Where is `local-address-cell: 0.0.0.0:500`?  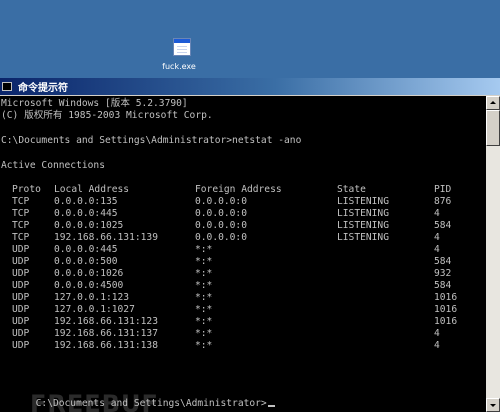
local-address-cell: 0.0.0.0:500 is located at coordinates (86, 261).